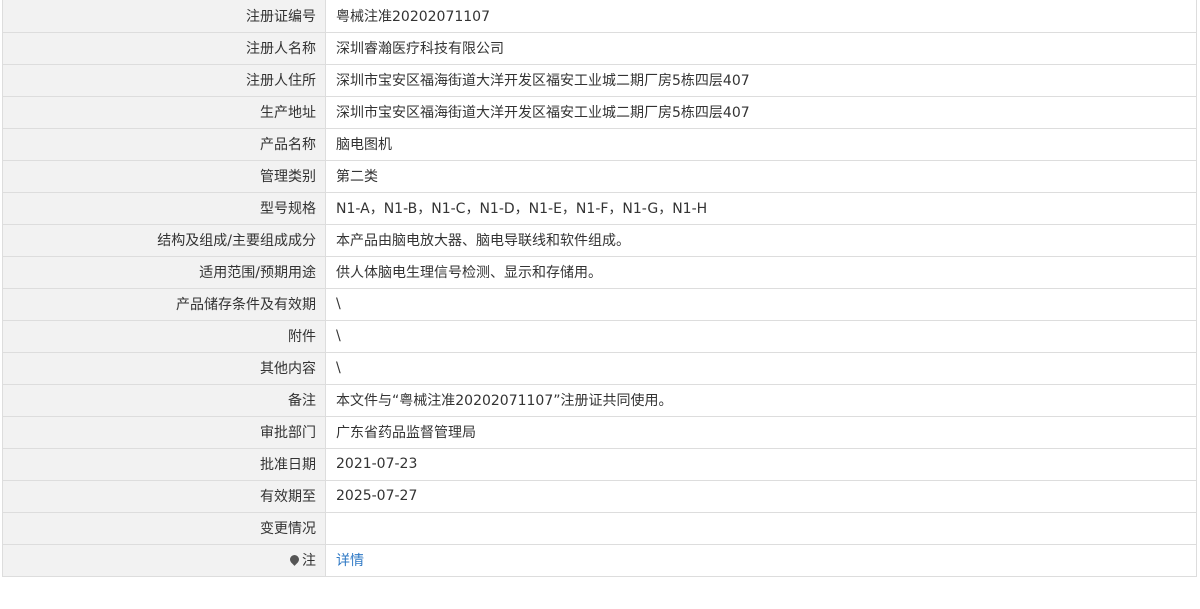 The height and width of the screenshot is (609, 1200). I want to click on row-management-category: 管理类别 第二类, so click(599, 176).